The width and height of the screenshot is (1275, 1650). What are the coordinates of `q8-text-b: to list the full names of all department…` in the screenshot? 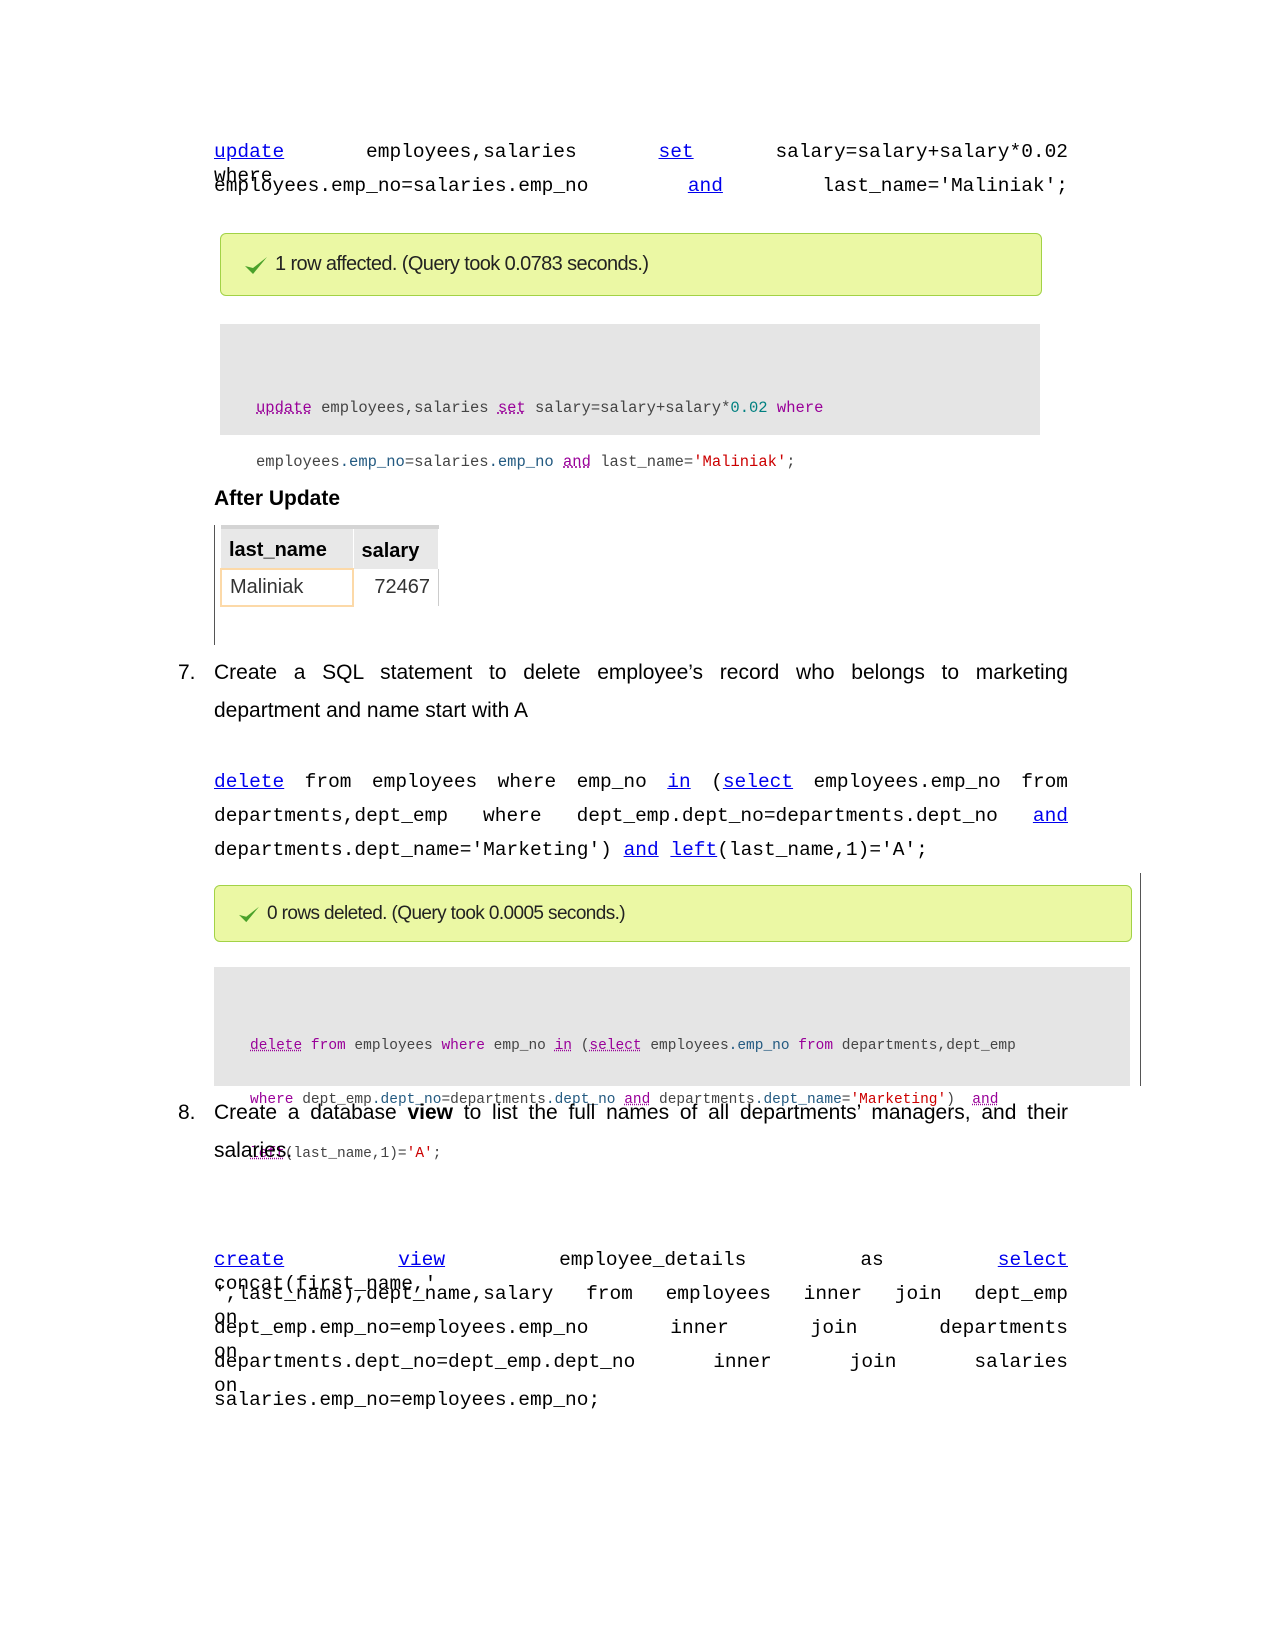 It's located at (760, 1112).